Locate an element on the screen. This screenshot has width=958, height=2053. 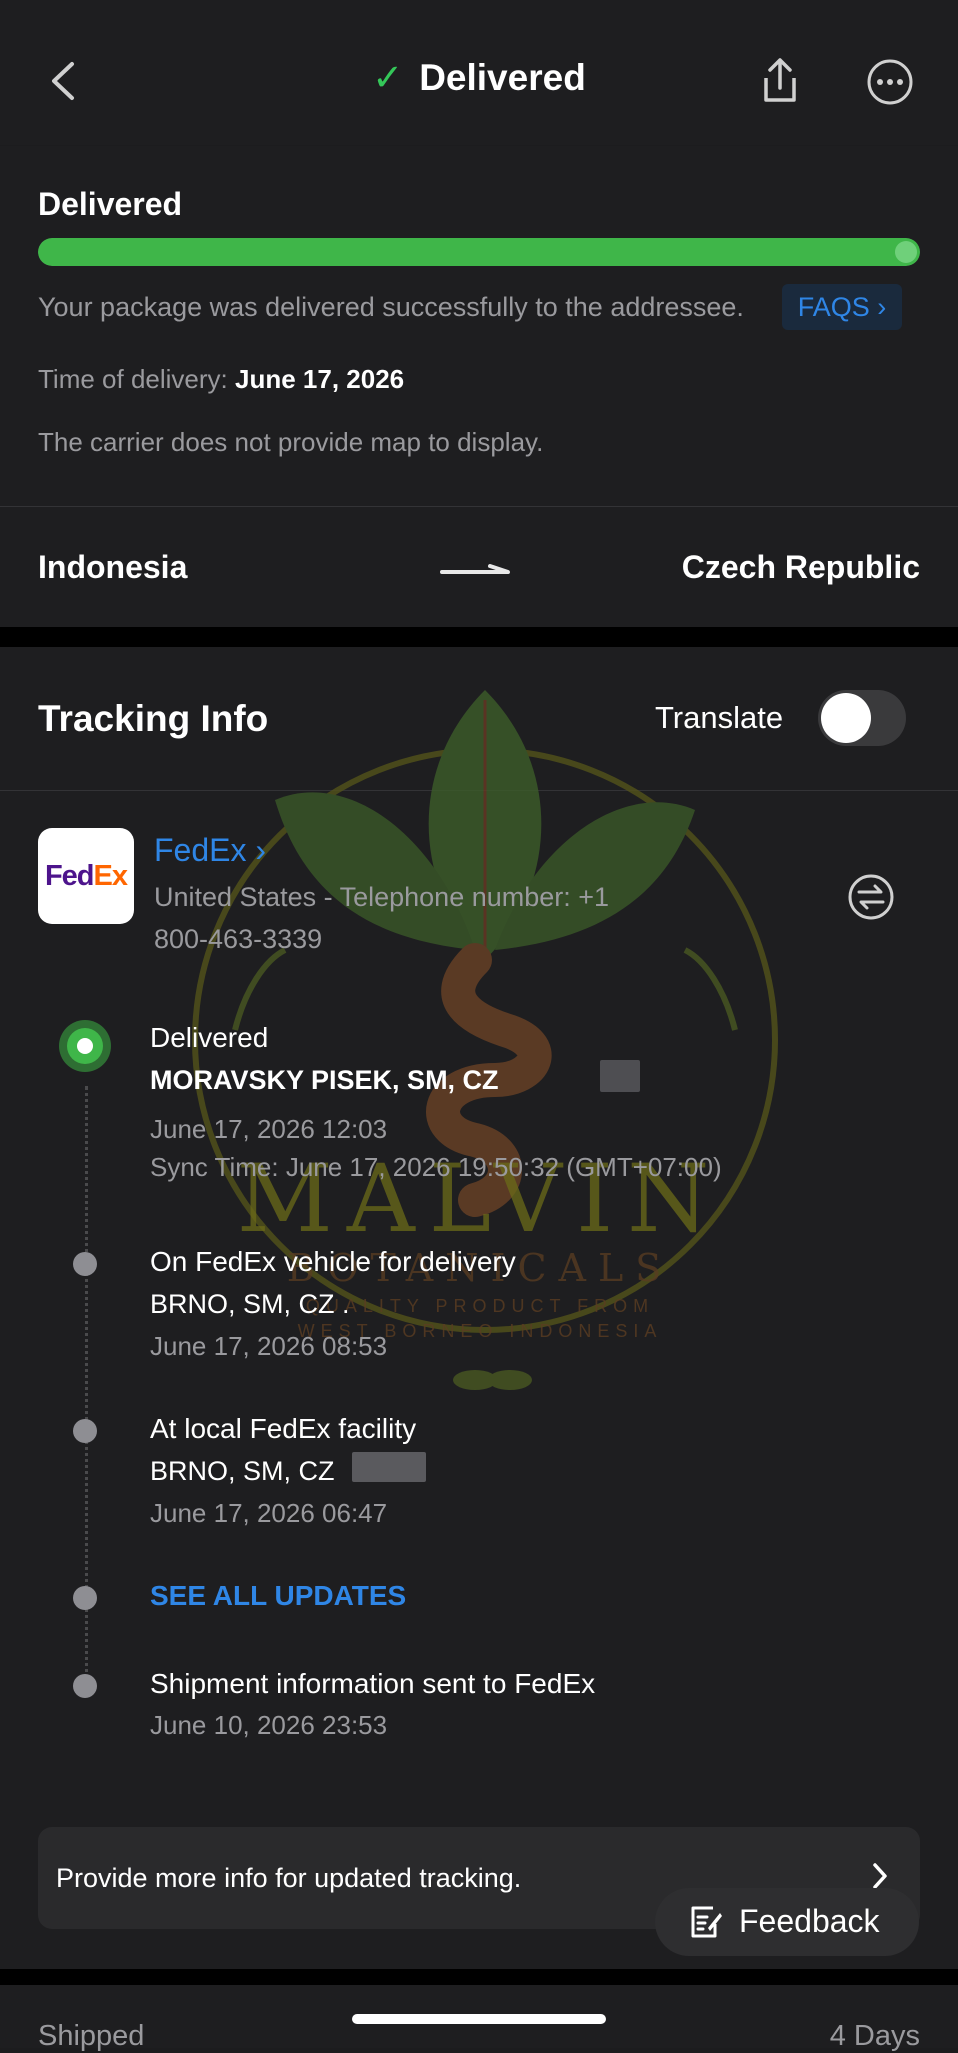
delivery-progress-bar is located at coordinates (479, 252).